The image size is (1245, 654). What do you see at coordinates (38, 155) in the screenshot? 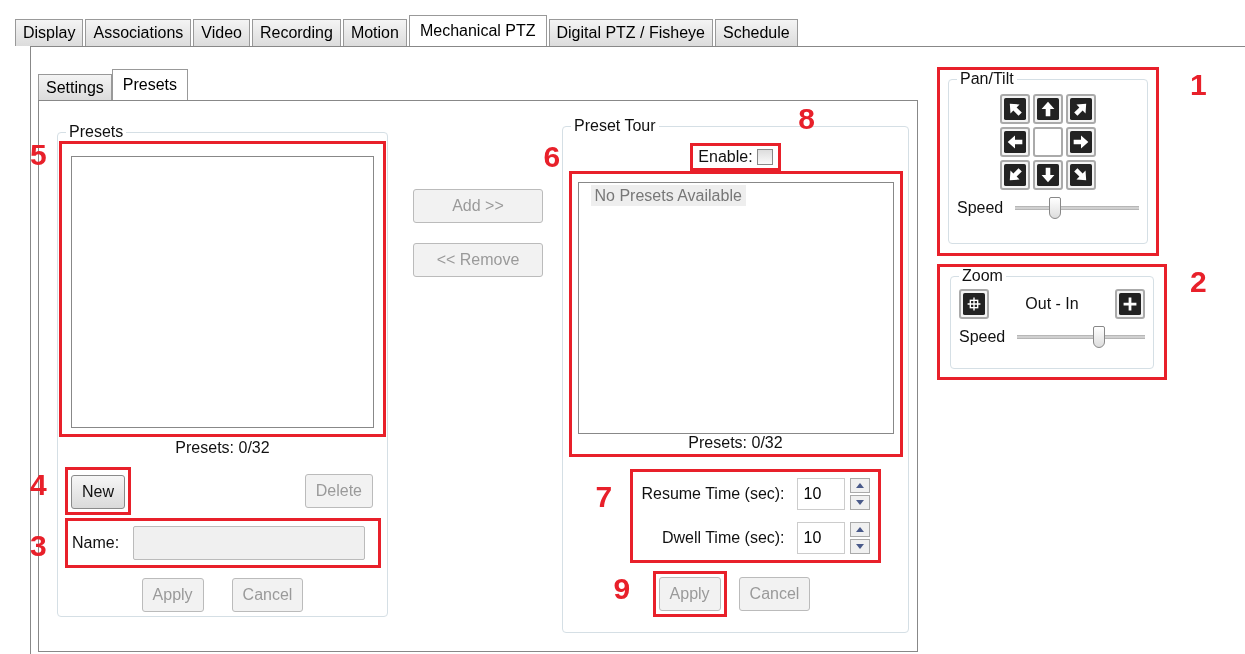
I see `callout-number: 5` at bounding box center [38, 155].